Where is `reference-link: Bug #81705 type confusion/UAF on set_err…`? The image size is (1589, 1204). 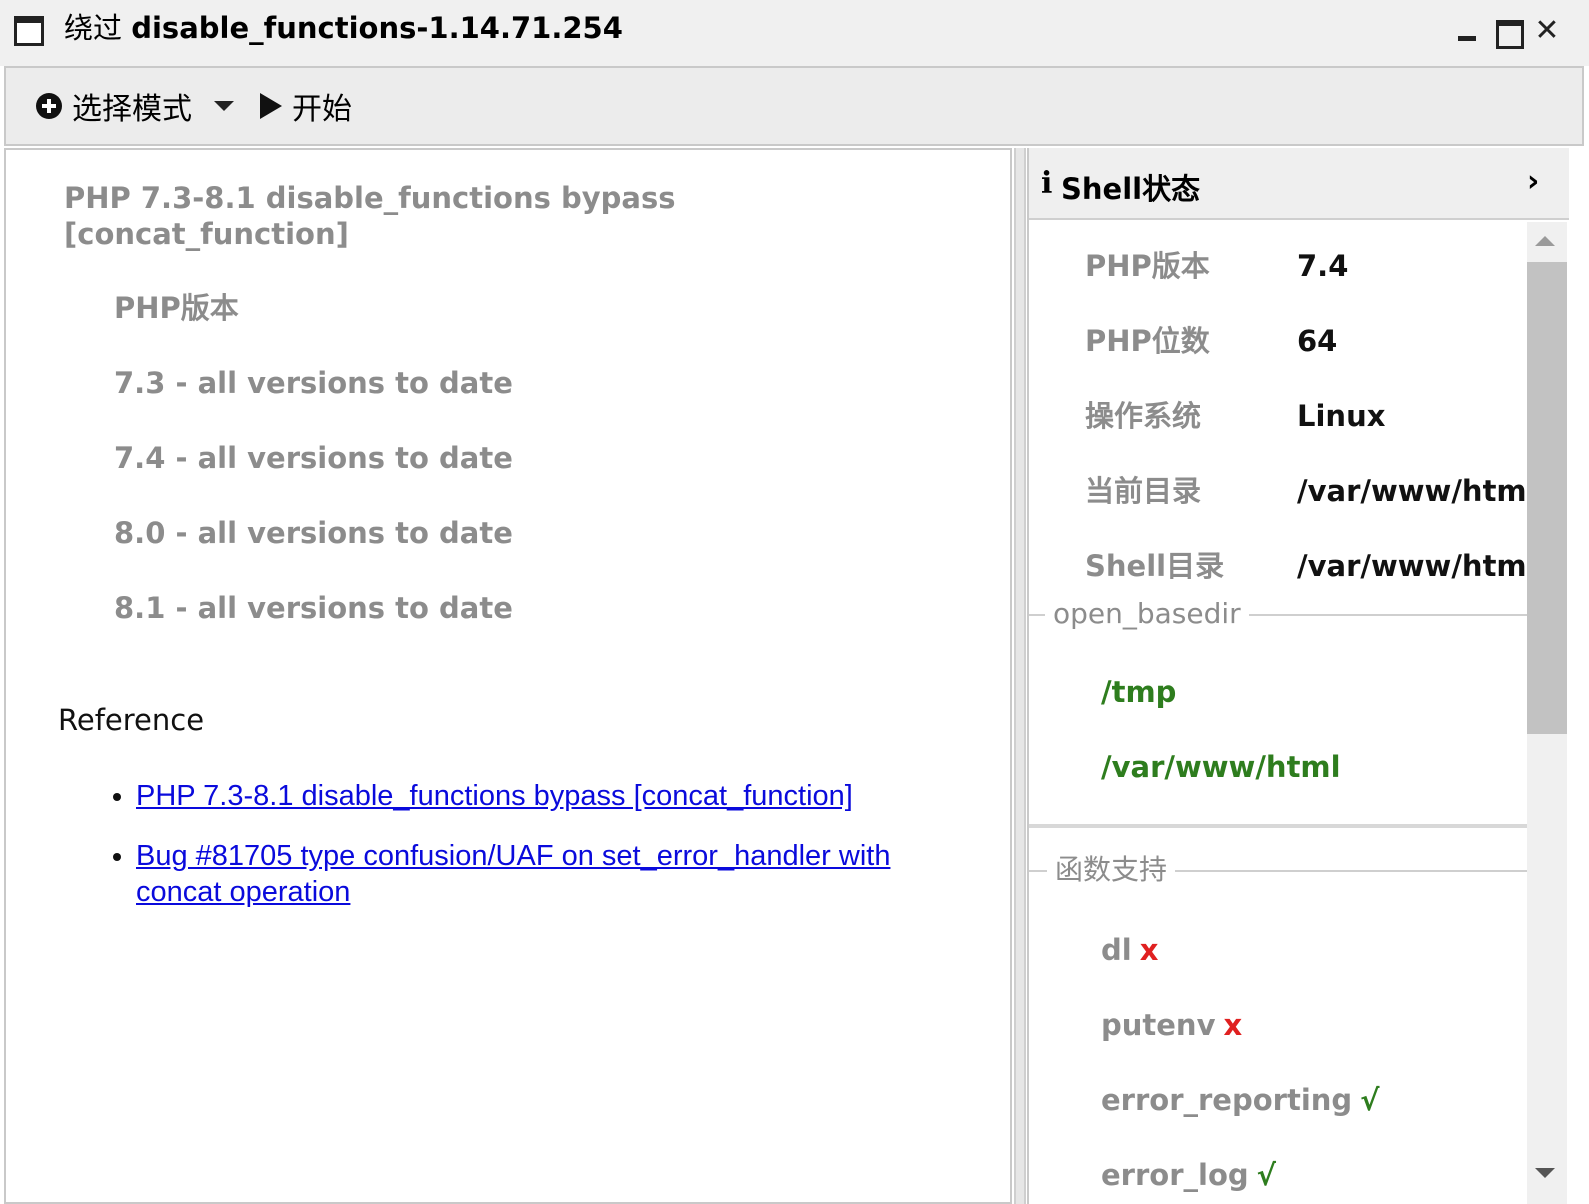 reference-link: Bug #81705 type confusion/UAF on set_err… is located at coordinates (513, 874).